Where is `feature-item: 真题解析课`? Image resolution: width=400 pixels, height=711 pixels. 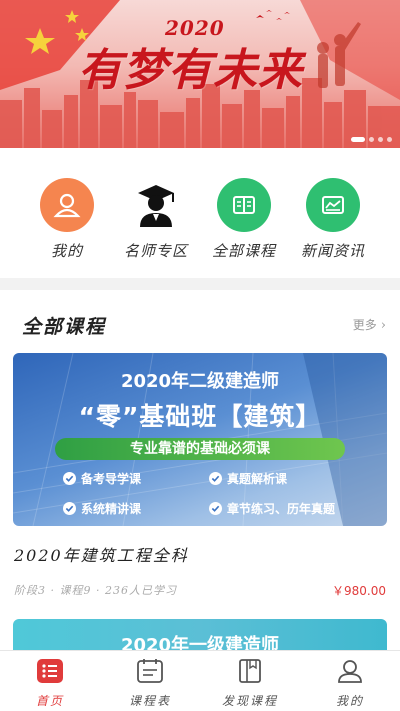
feature-item: 真题解析课 is located at coordinates (248, 478).